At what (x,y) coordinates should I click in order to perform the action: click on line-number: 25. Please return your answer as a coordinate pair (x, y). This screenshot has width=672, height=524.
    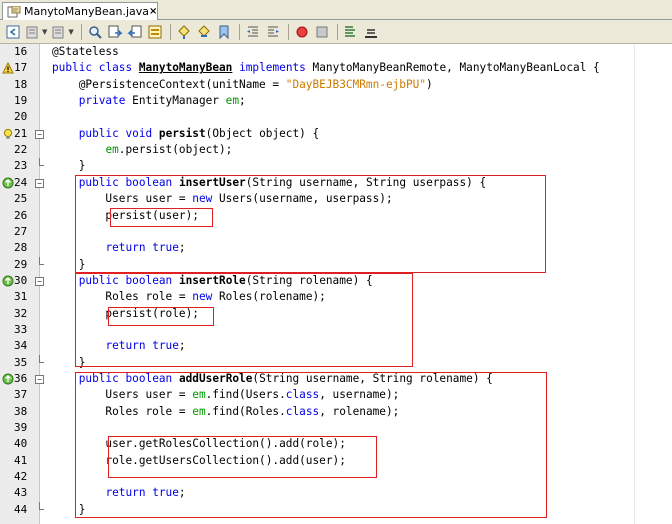
    Looking at the image, I should click on (21, 199).